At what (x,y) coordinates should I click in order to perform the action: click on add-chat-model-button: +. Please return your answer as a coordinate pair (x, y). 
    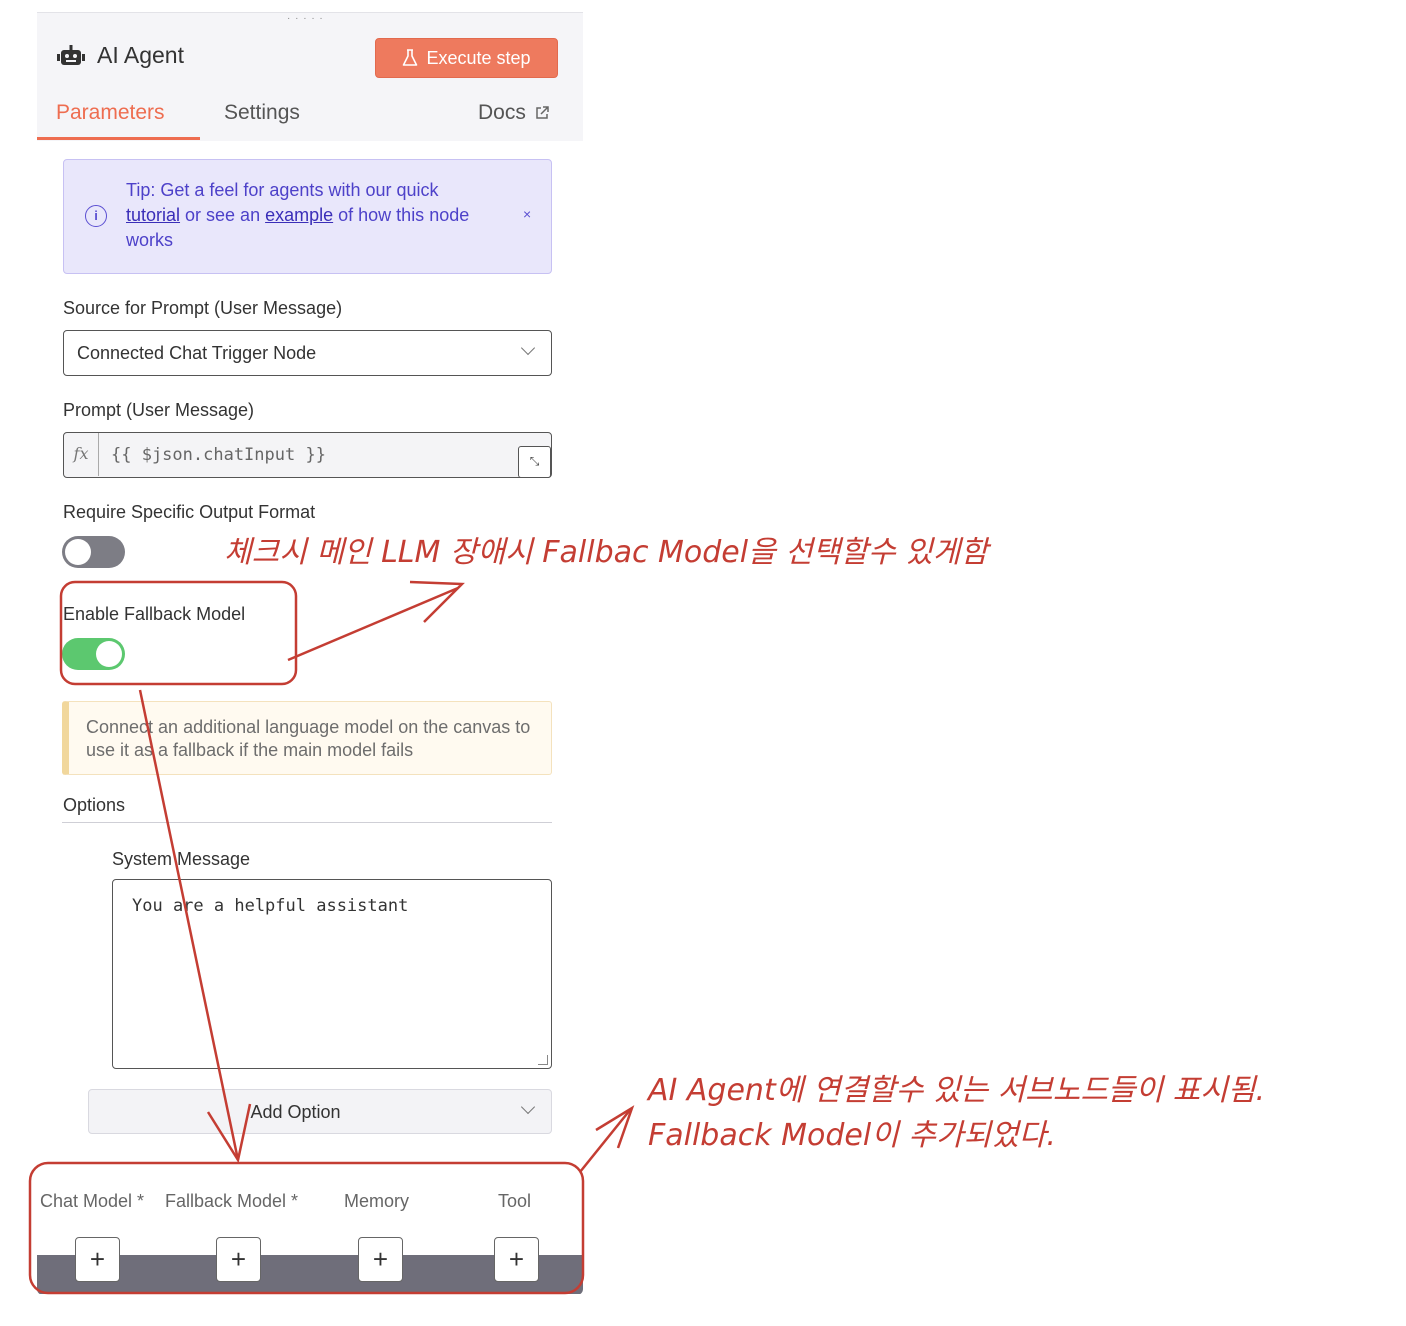
    Looking at the image, I should click on (97, 1259).